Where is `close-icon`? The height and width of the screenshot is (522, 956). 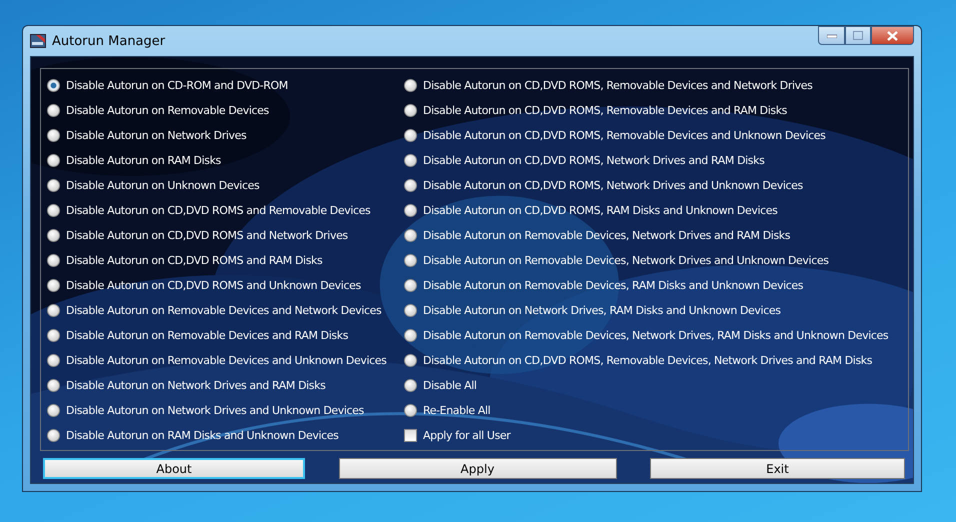
close-icon is located at coordinates (892, 35).